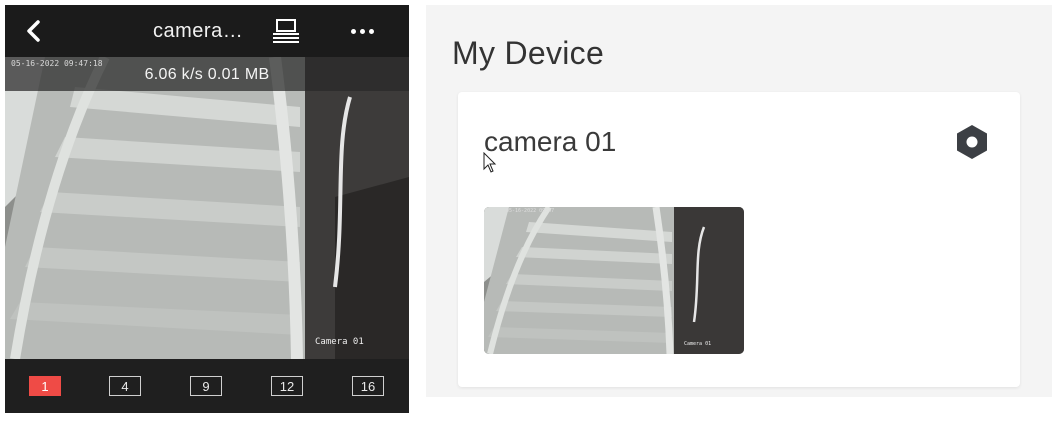 The image size is (1056, 430). Describe the element at coordinates (45, 386) in the screenshot. I see `split-1-button: 1` at that location.